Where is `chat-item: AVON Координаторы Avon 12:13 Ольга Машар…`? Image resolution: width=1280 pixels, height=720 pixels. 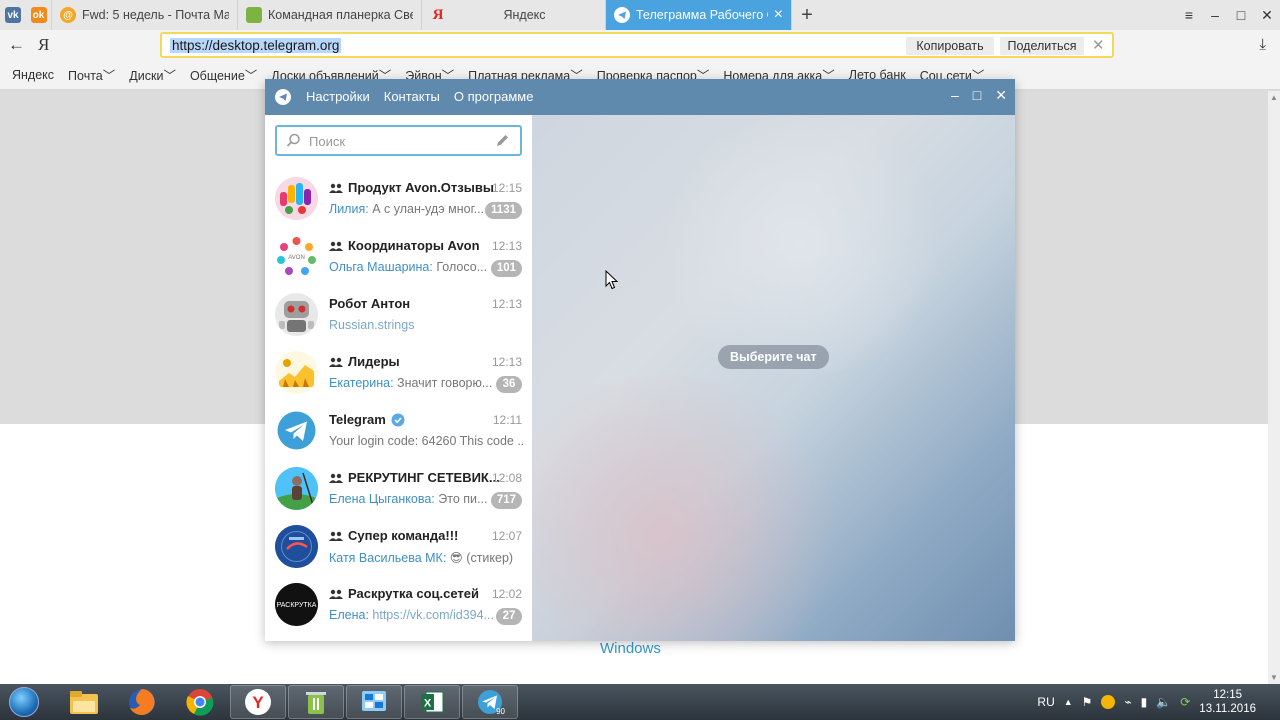
chat-item: AVON Координаторы Avon 12:13 Ольга Машар… is located at coordinates (398, 257).